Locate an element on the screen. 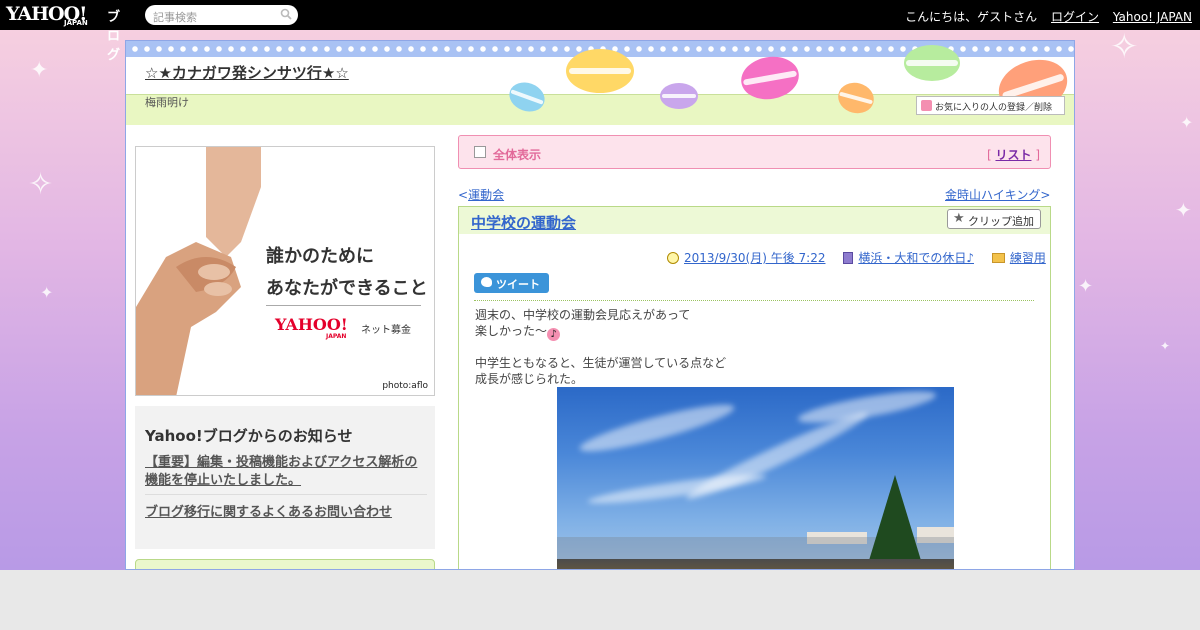 This screenshot has width=1200, height=630. blog-description: 梅雨明け is located at coordinates (167, 102).